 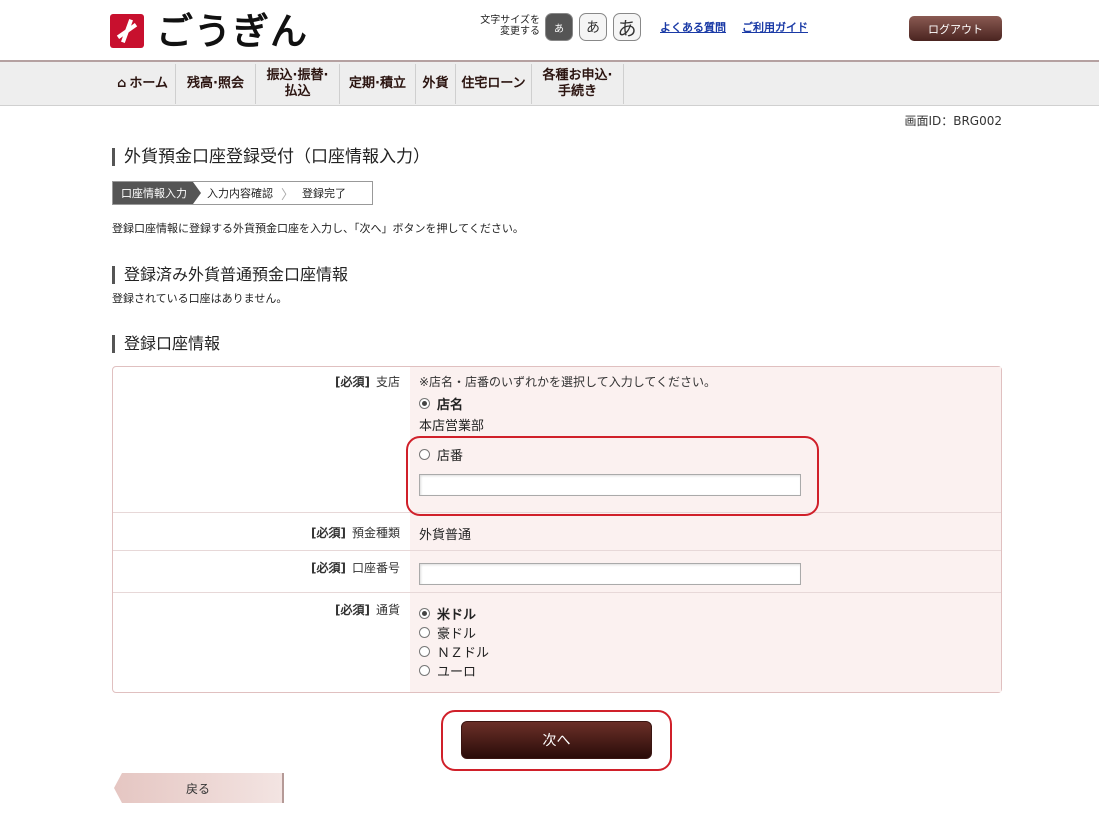 What do you see at coordinates (627, 27) in the screenshot?
I see `font-size-large-button: あ` at bounding box center [627, 27].